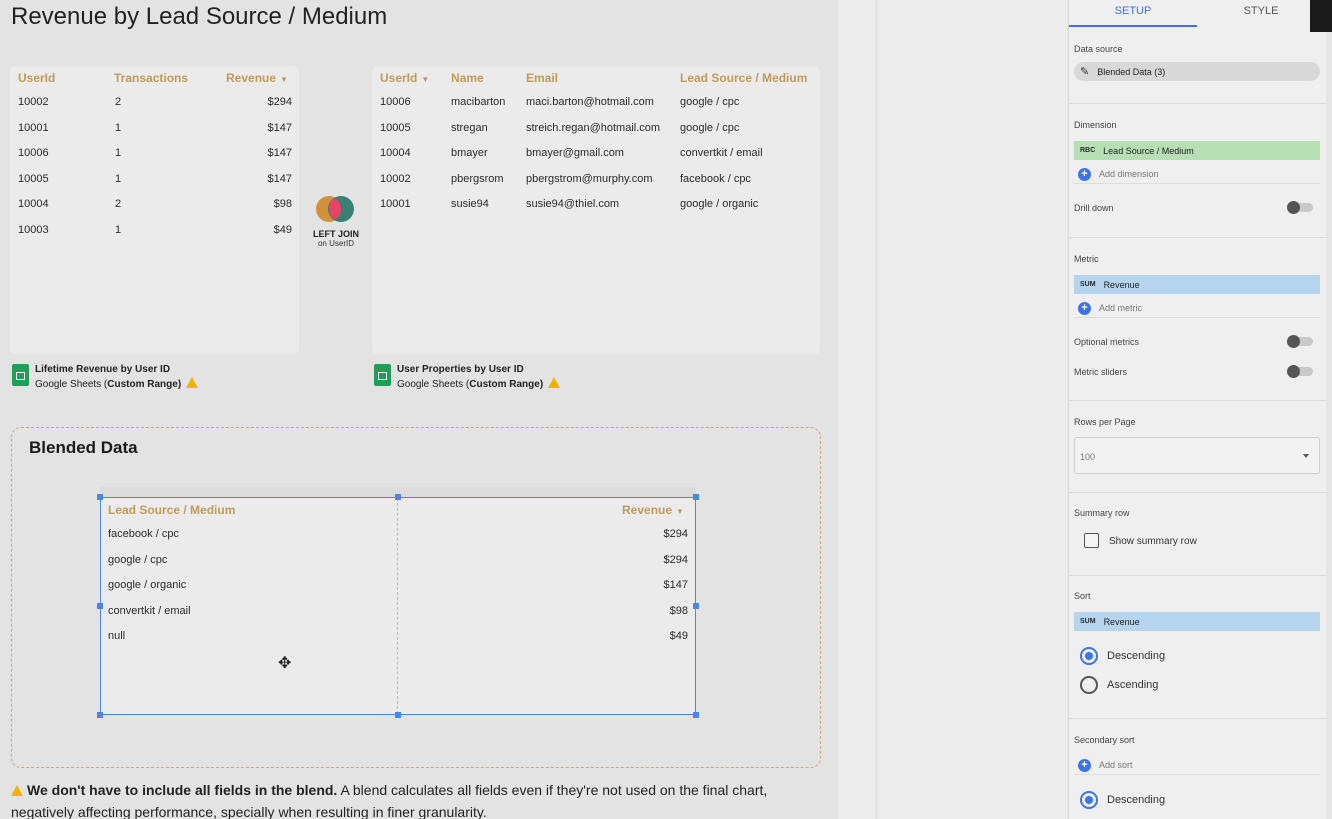 The height and width of the screenshot is (819, 1332). What do you see at coordinates (147, 585) in the screenshot?
I see `cell-lead-source: google / organic` at bounding box center [147, 585].